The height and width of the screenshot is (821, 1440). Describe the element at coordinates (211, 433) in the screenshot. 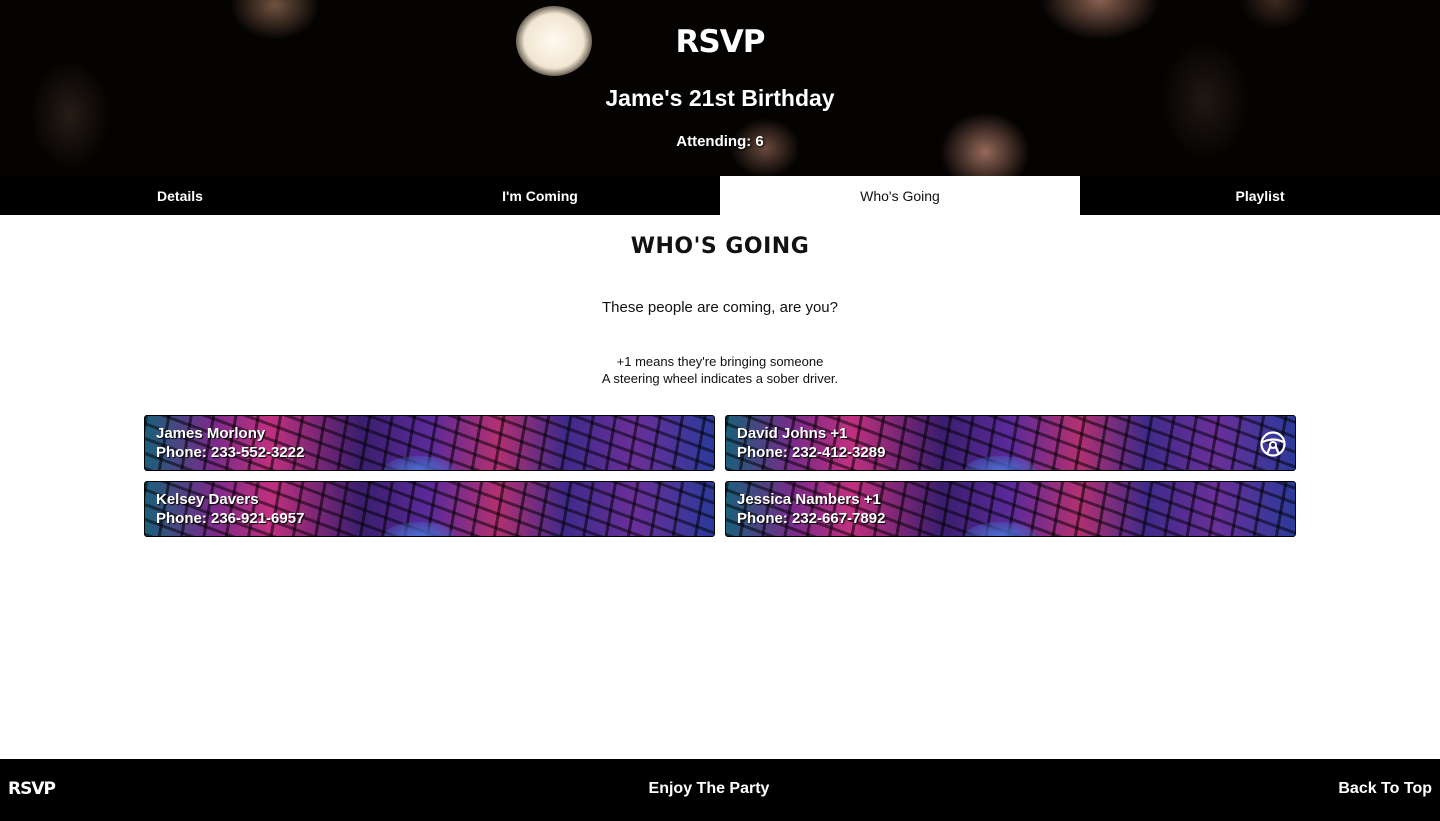

I see `guest-name: James Morlony` at that location.